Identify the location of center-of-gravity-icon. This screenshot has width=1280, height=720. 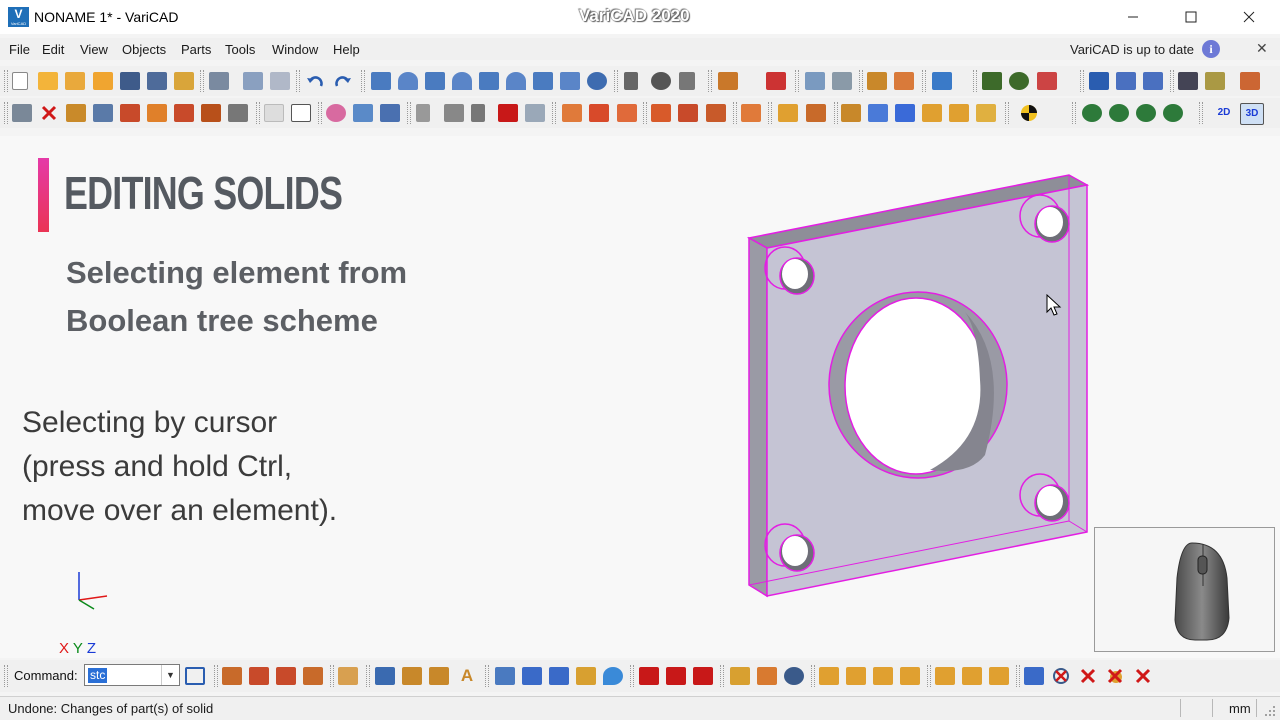
(1029, 113).